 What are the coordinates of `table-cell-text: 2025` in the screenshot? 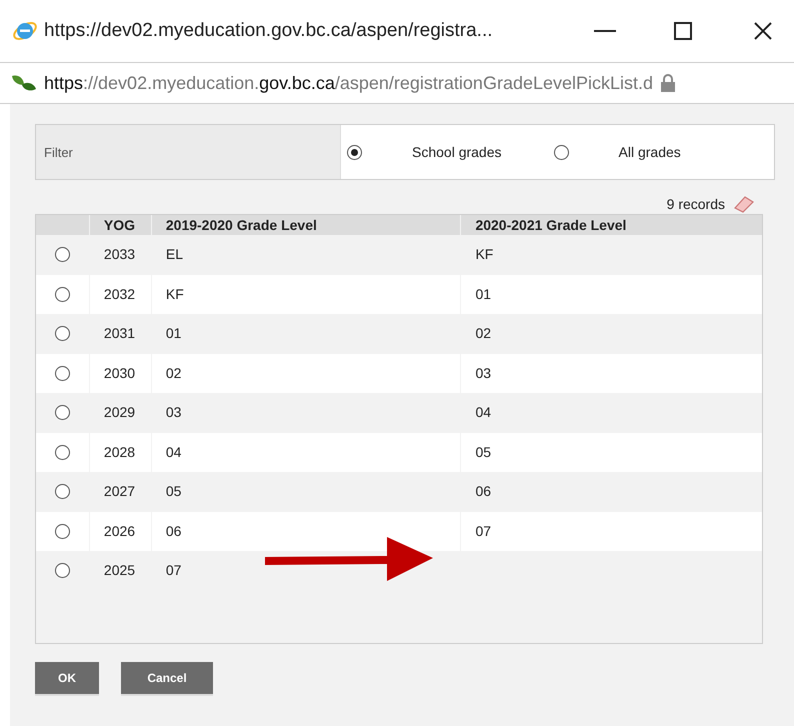 It's located at (120, 570).